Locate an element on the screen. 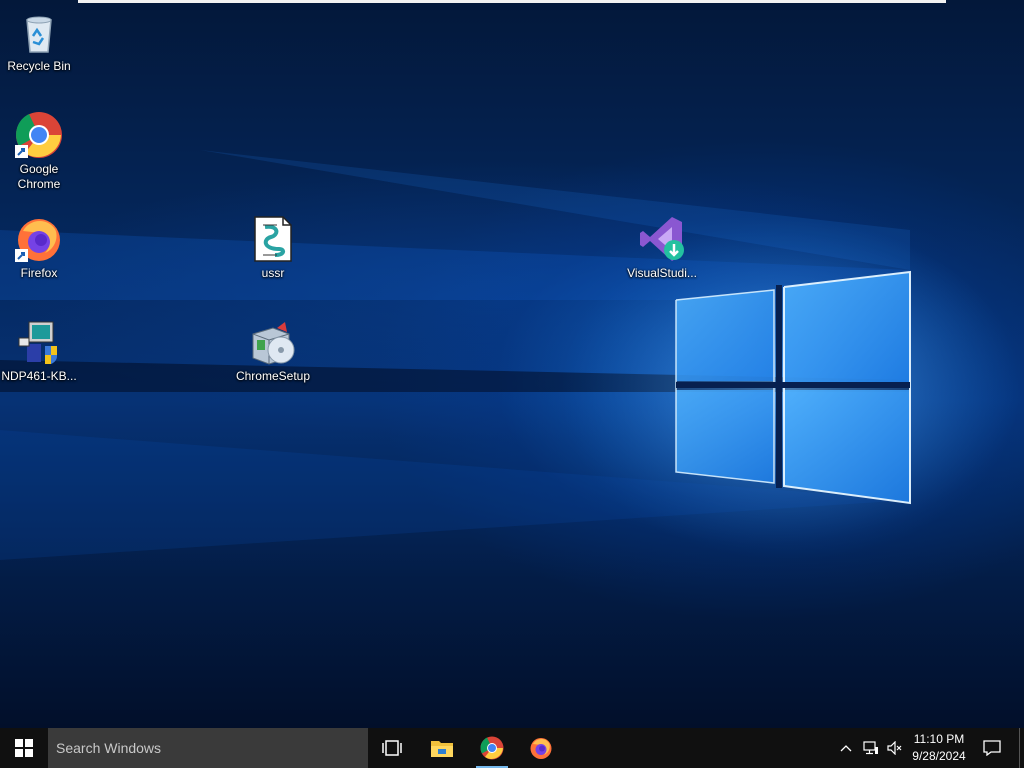 Image resolution: width=1024 pixels, height=768 pixels. clock-time: 11:10 PM is located at coordinates (939, 739).